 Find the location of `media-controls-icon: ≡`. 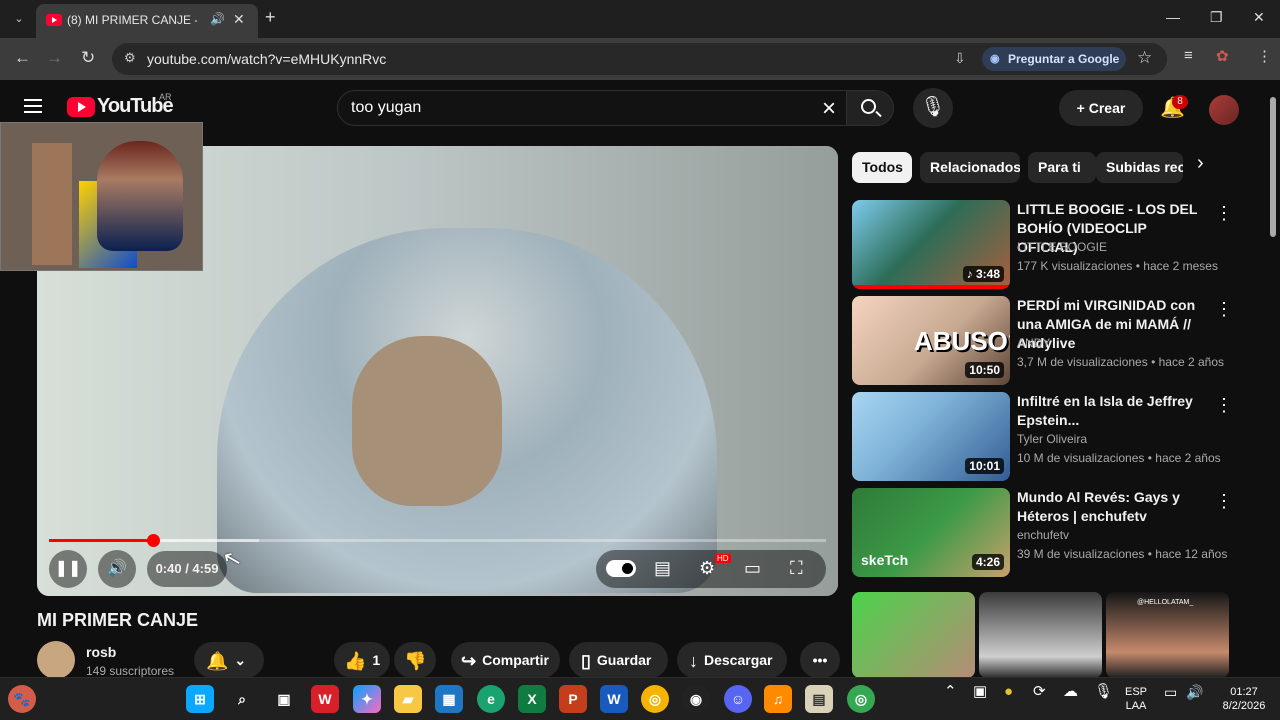

media-controls-icon: ≡ is located at coordinates (1188, 55).